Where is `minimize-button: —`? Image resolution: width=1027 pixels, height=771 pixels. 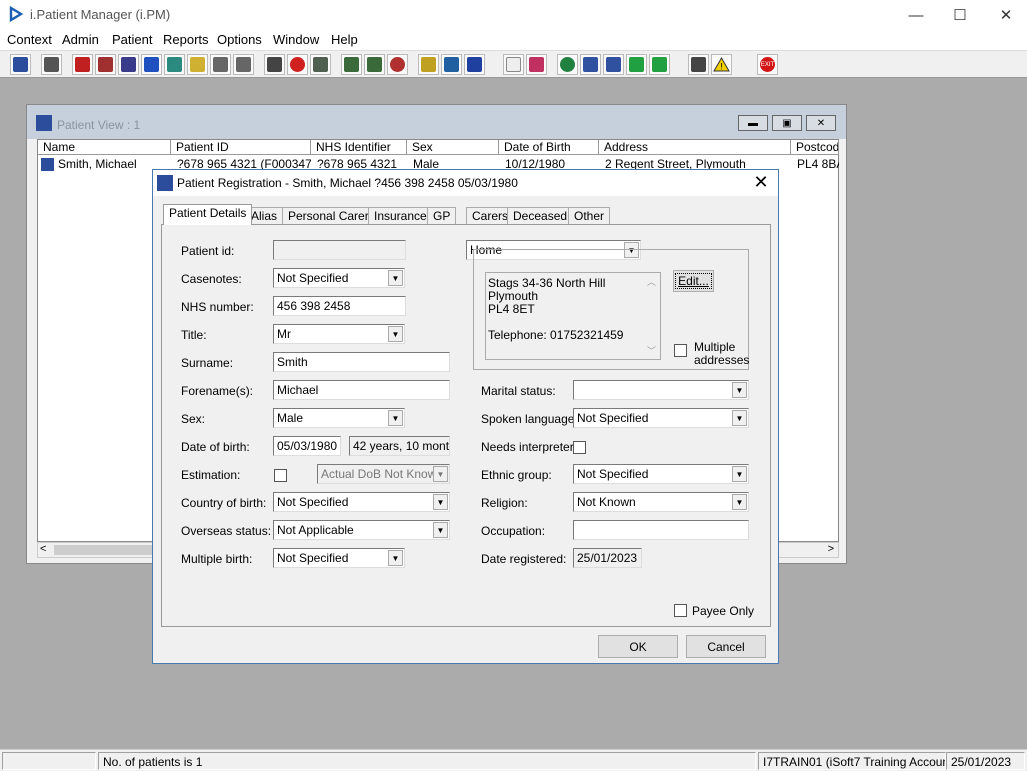
minimize-button: — is located at coordinates (916, 15).